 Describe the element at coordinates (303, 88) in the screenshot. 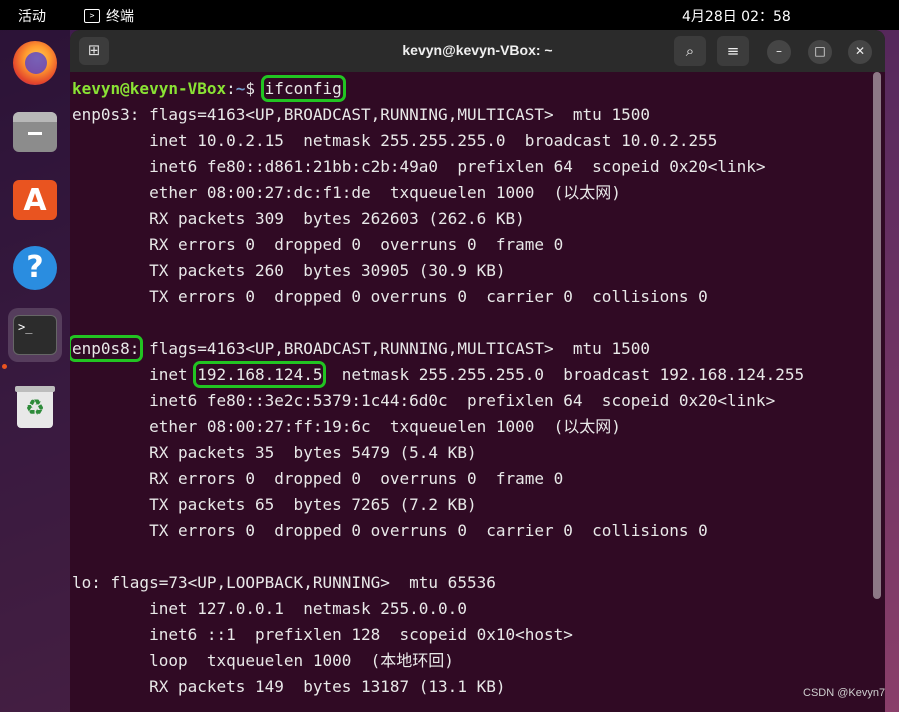

I see `command-text: ifconfig` at that location.